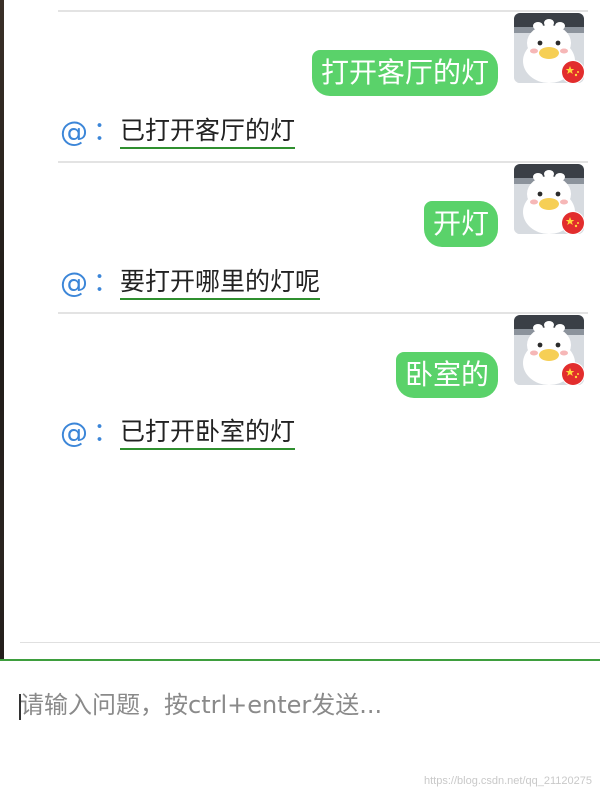 The image size is (600, 793). What do you see at coordinates (446, 375) in the screenshot?
I see `user-message-bubble: 卧室的` at bounding box center [446, 375].